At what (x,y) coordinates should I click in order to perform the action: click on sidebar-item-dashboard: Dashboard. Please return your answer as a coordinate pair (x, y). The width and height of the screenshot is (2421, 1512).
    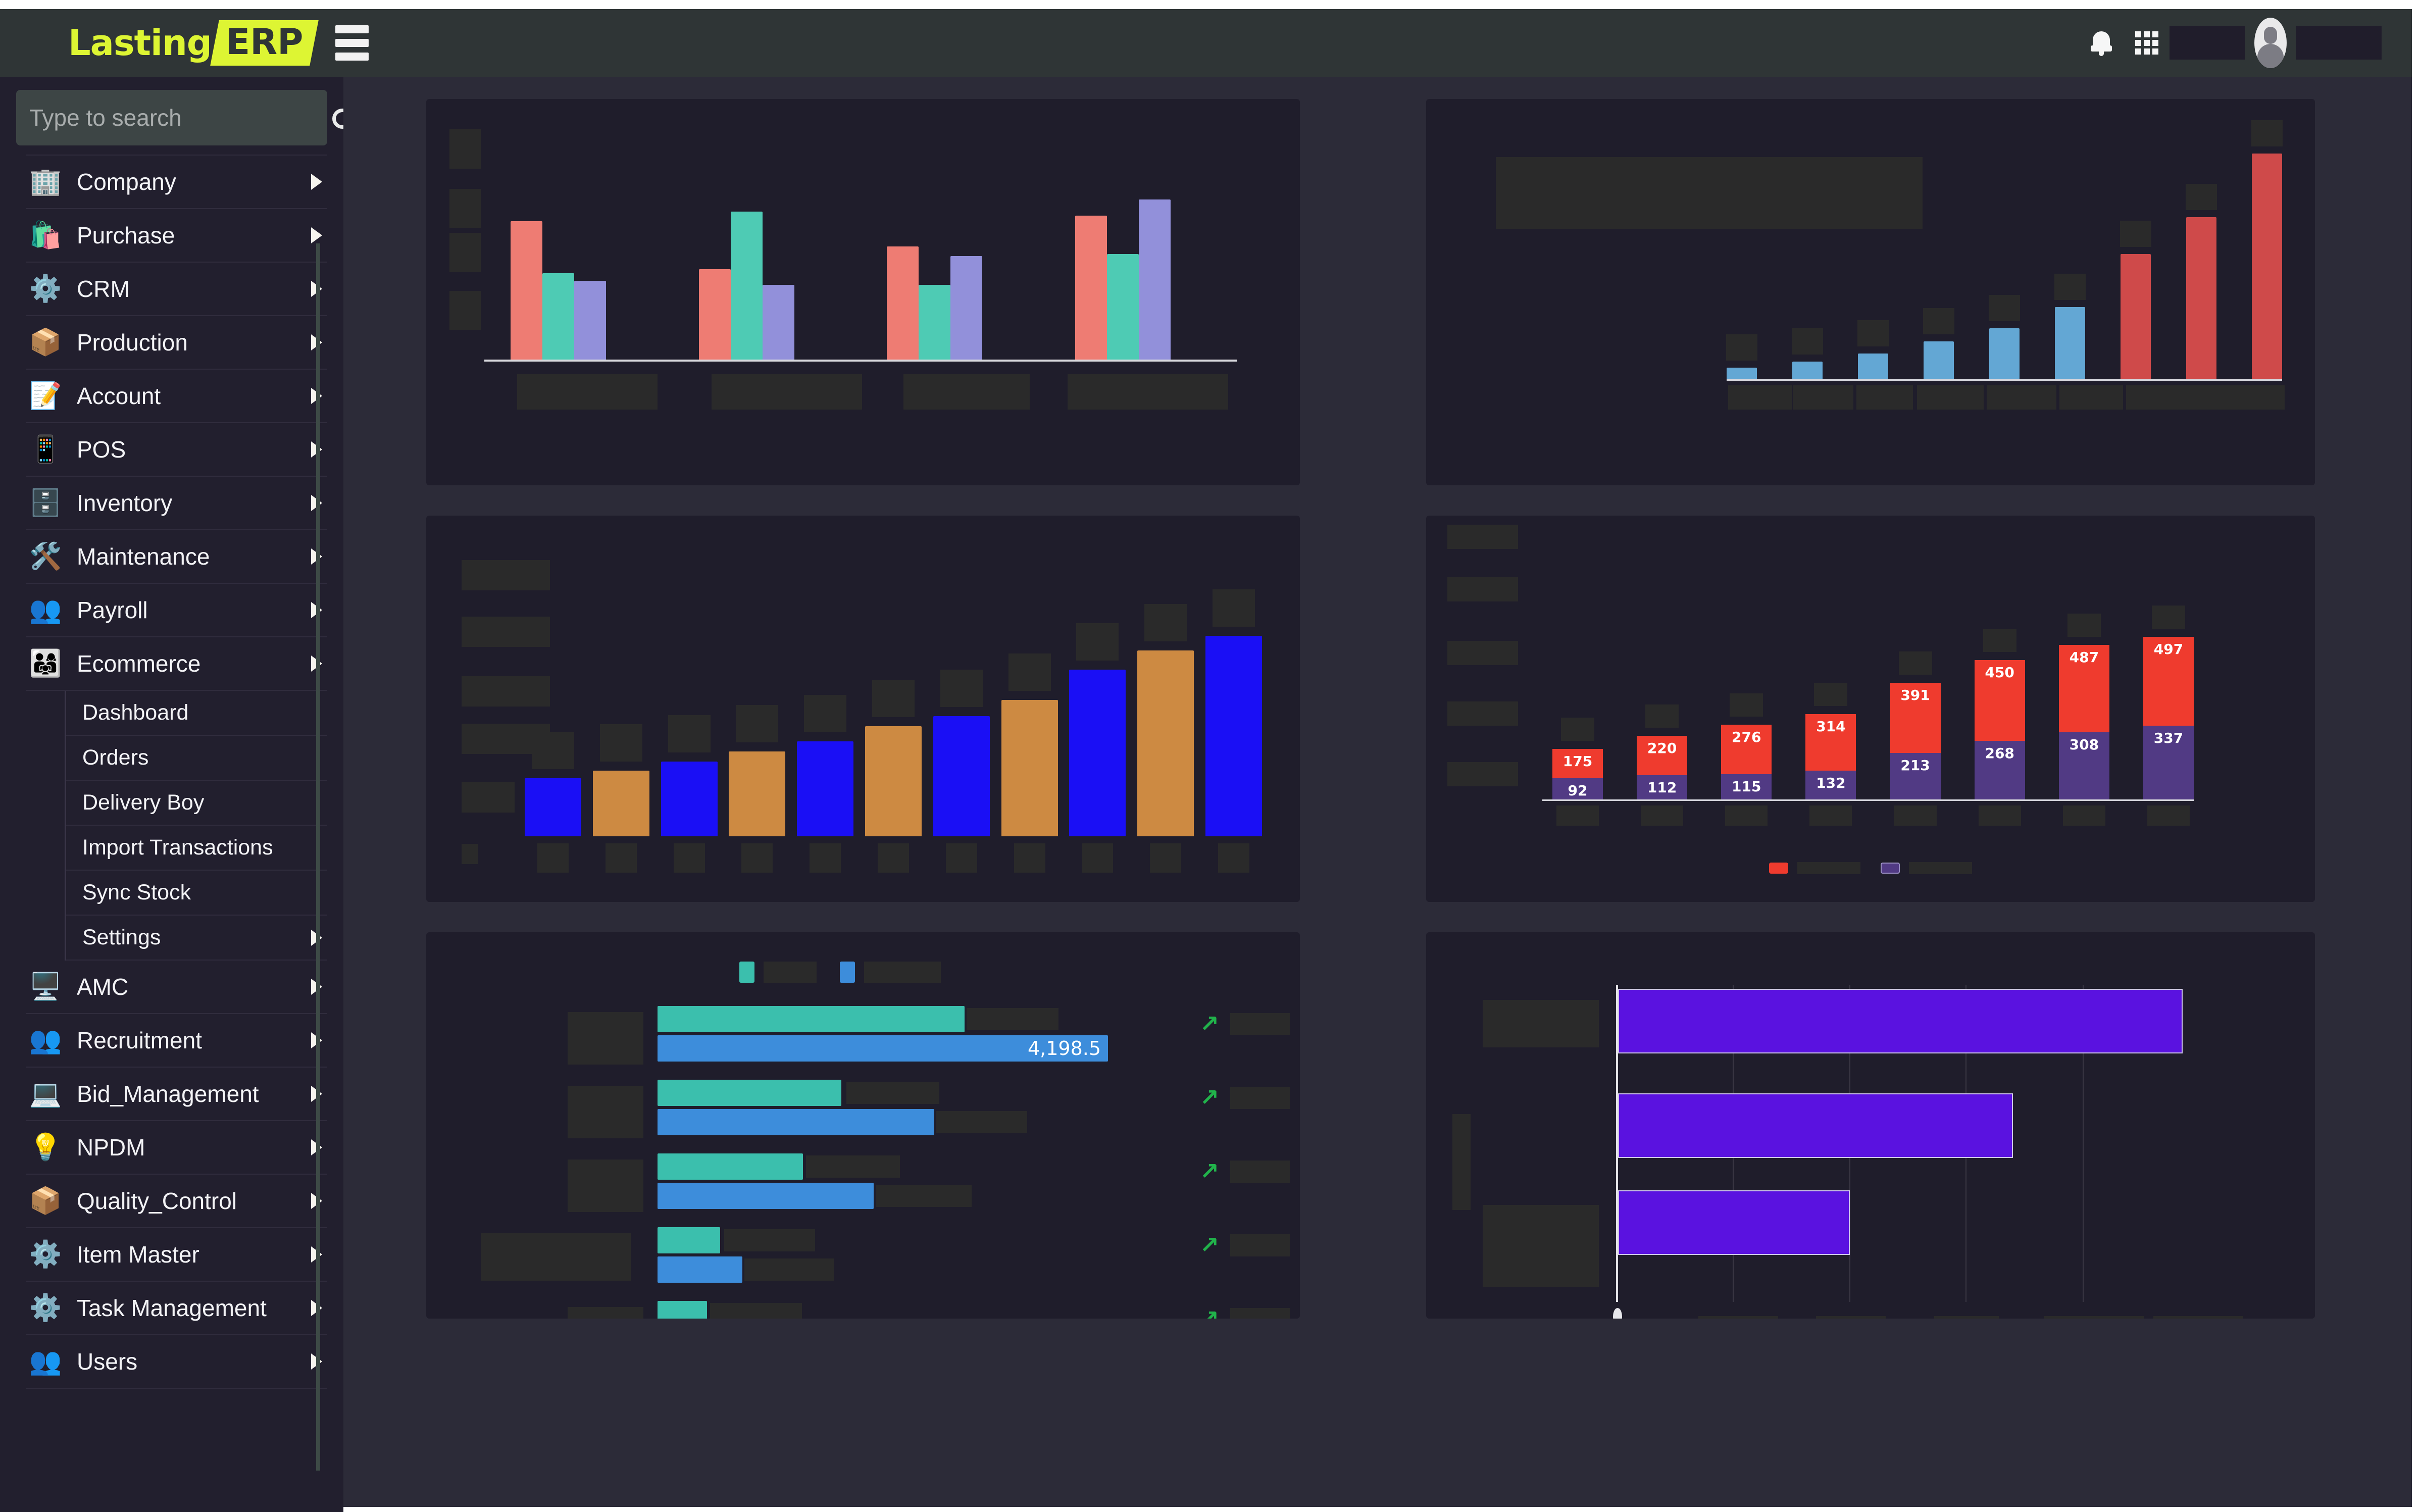
    Looking at the image, I should click on (196, 713).